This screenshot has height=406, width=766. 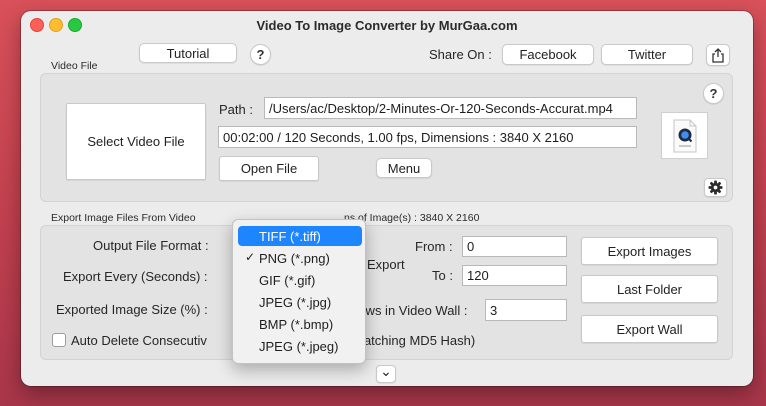 I want to click on output-format-label: Output File Format :, so click(x=151, y=245).